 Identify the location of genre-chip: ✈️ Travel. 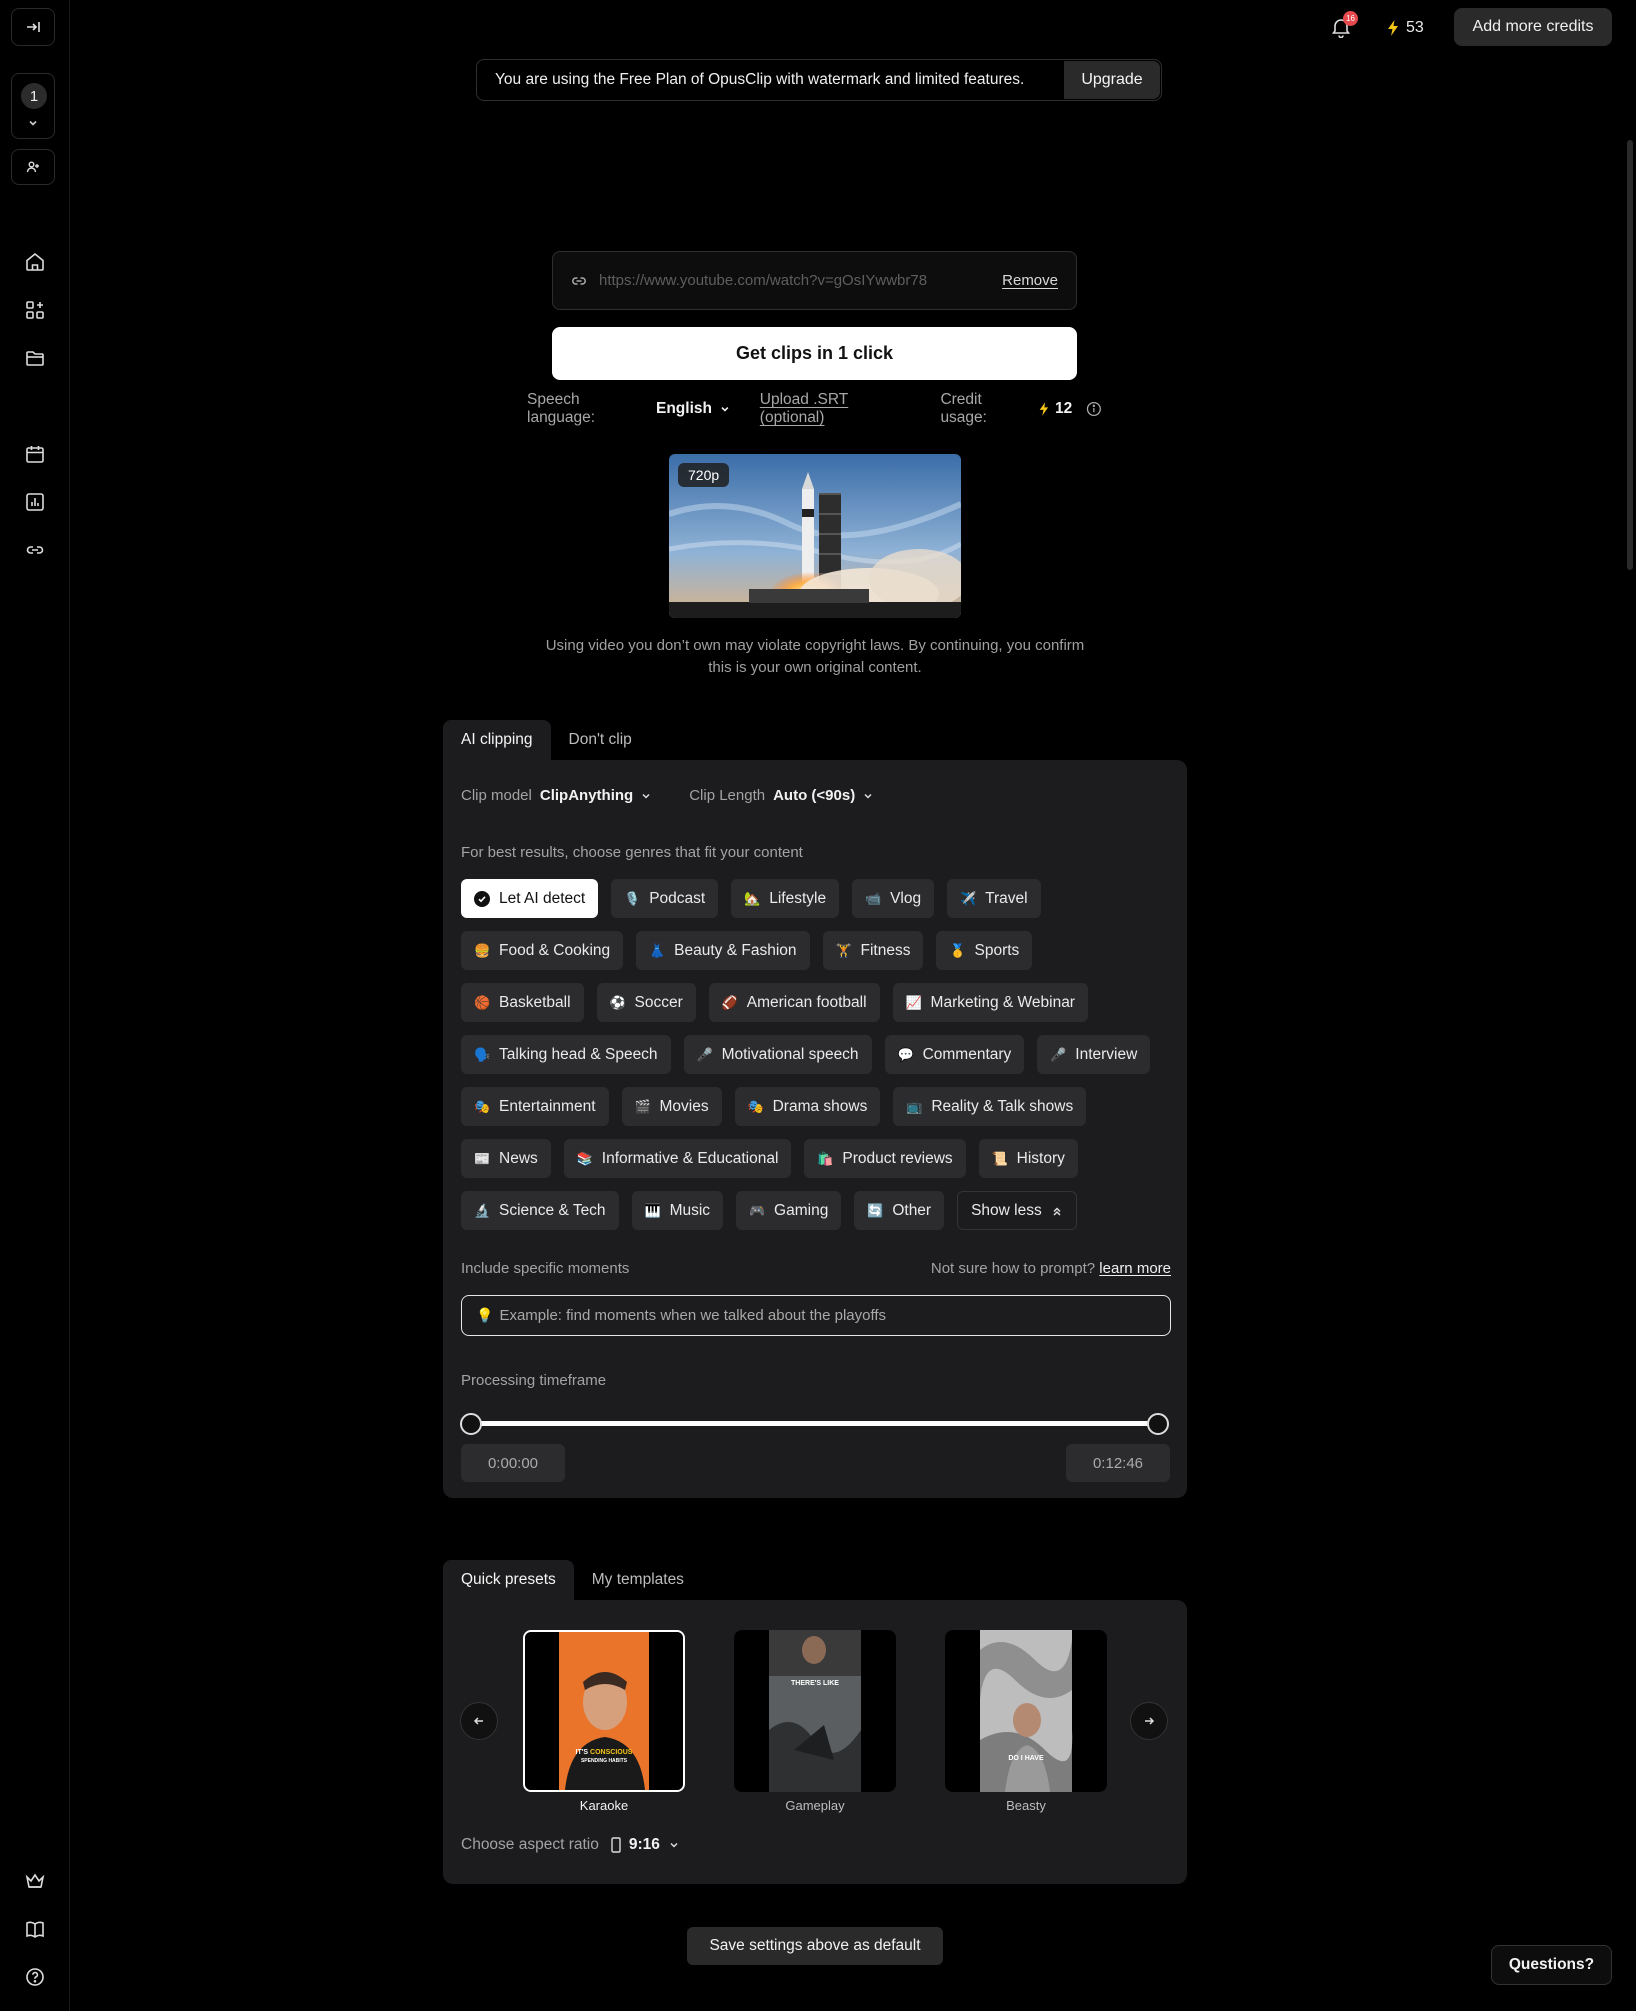
(994, 898).